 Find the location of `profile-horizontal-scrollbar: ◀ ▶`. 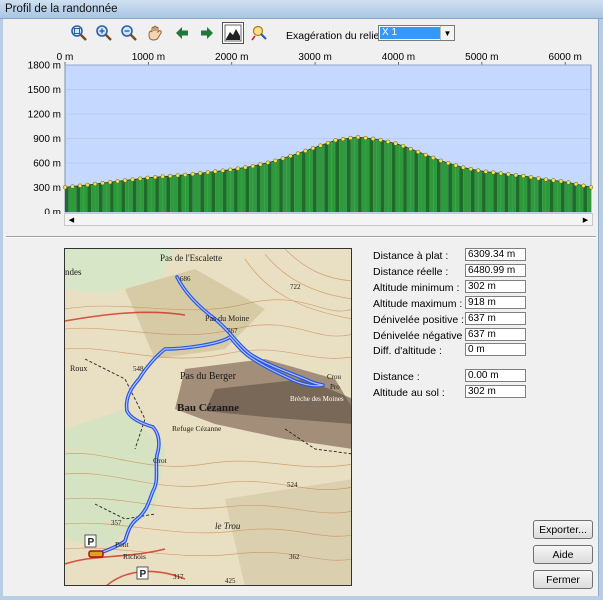

profile-horizontal-scrollbar: ◀ ▶ is located at coordinates (328, 219).